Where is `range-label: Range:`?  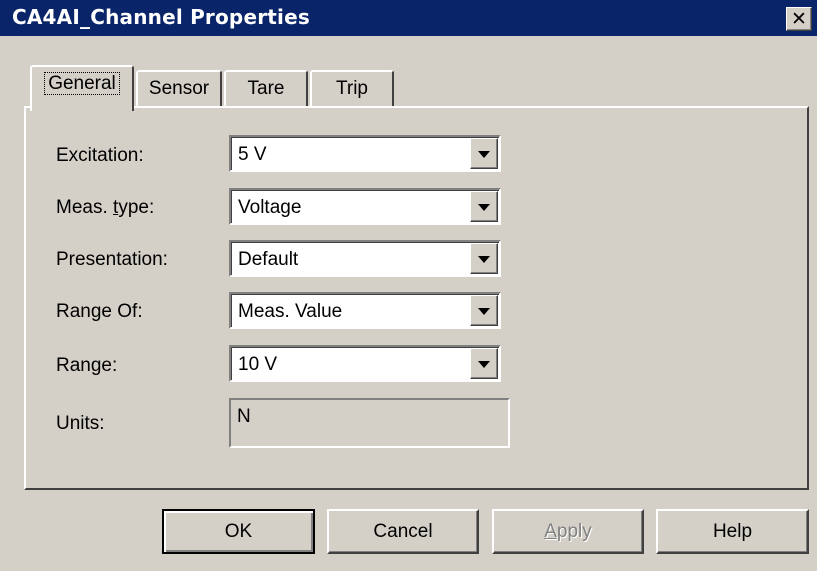
range-label: Range: is located at coordinates (87, 365).